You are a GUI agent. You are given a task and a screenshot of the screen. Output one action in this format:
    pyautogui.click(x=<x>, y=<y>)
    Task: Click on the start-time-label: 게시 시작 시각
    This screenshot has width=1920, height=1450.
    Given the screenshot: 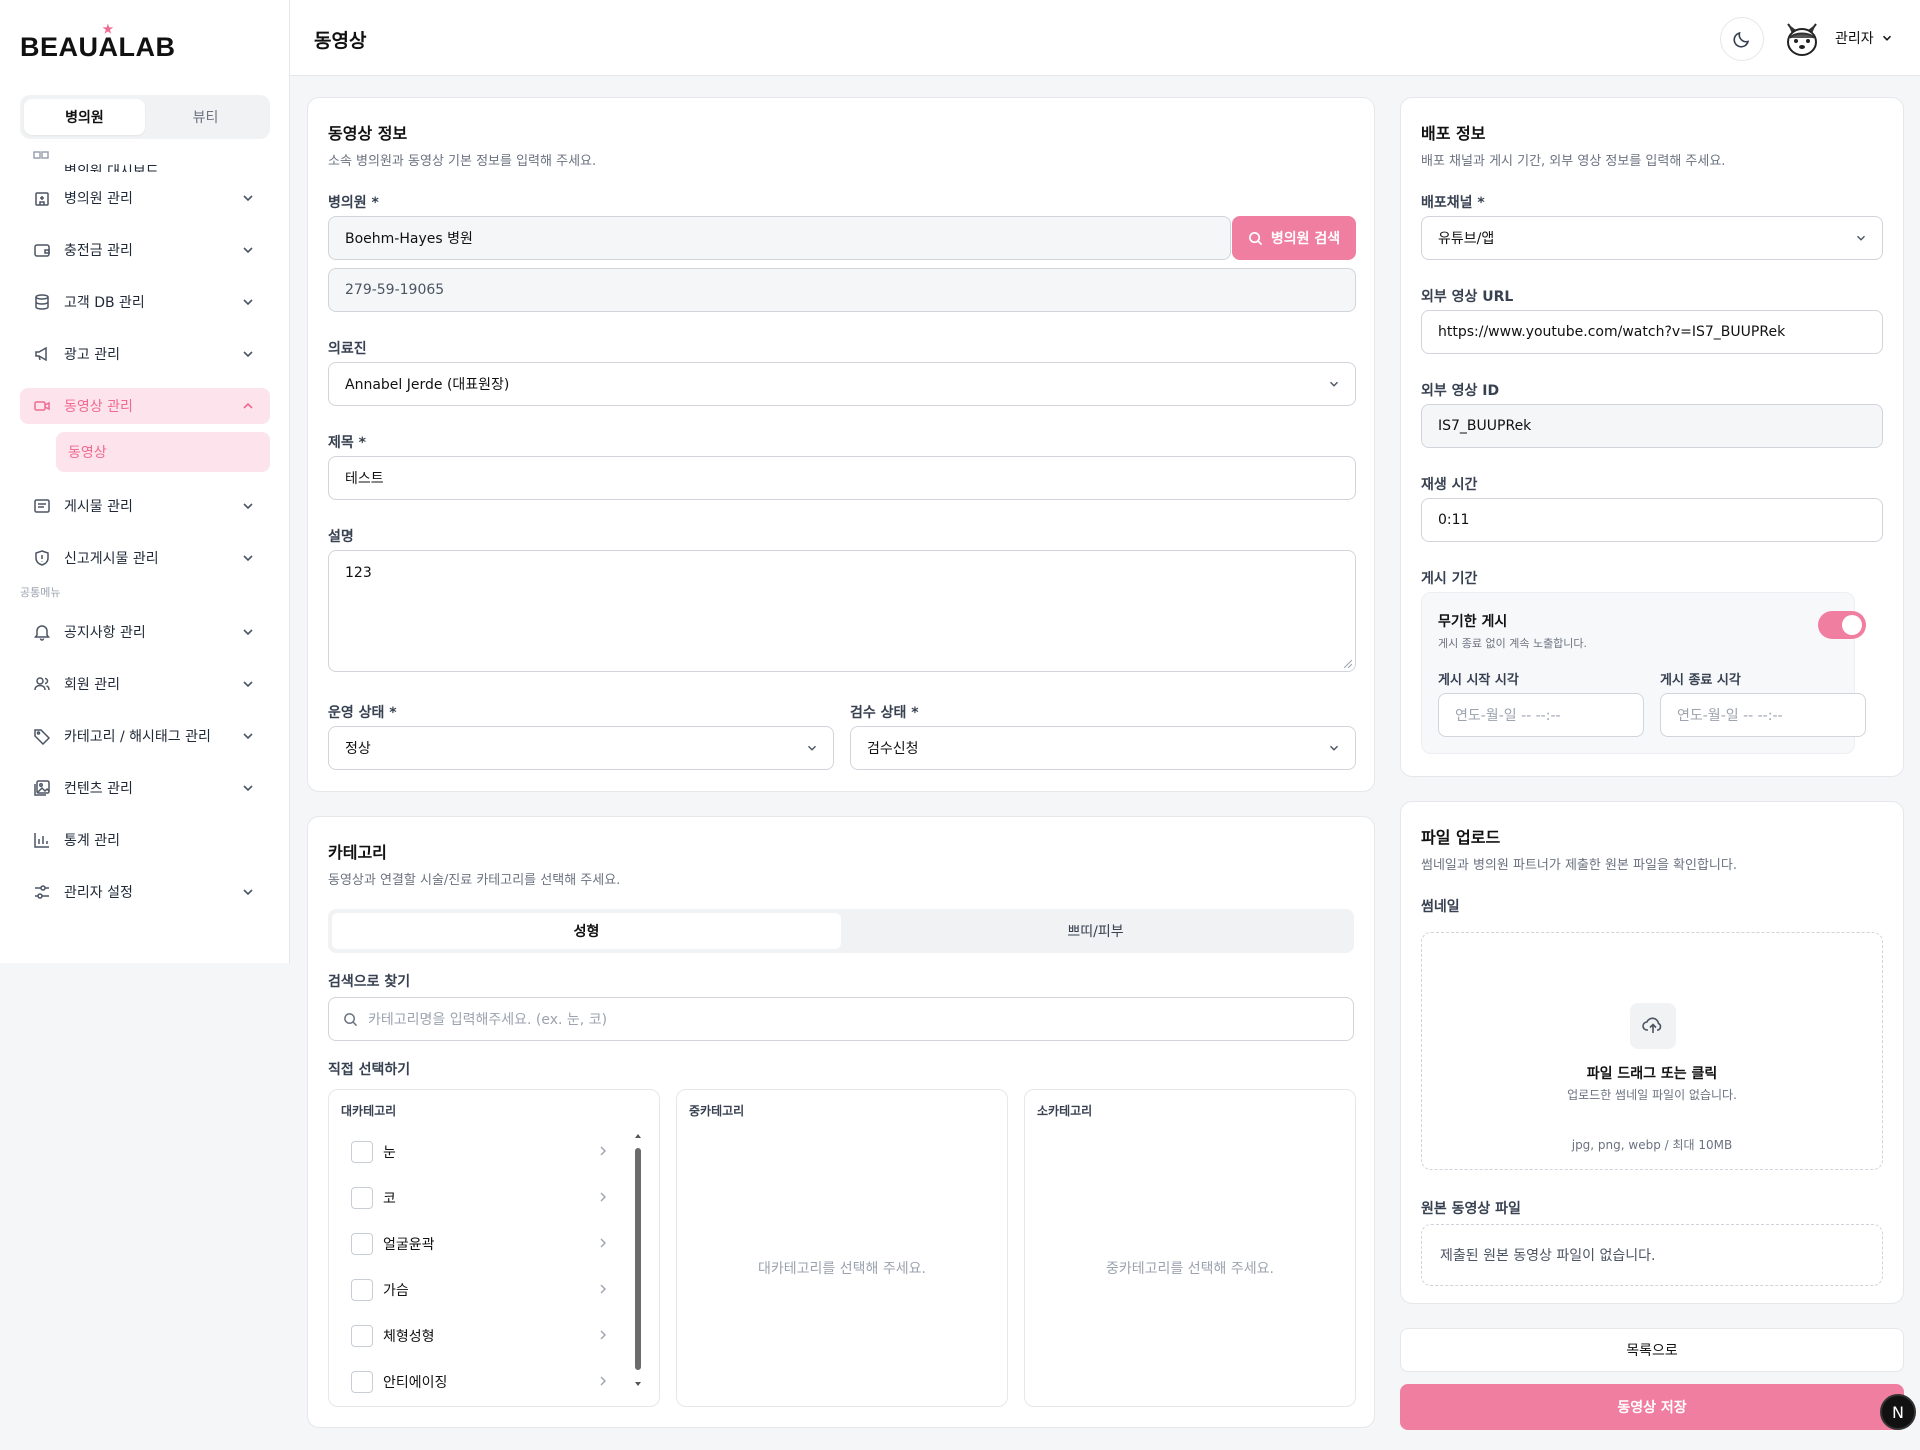 What is the action you would take?
    pyautogui.click(x=1478, y=680)
    